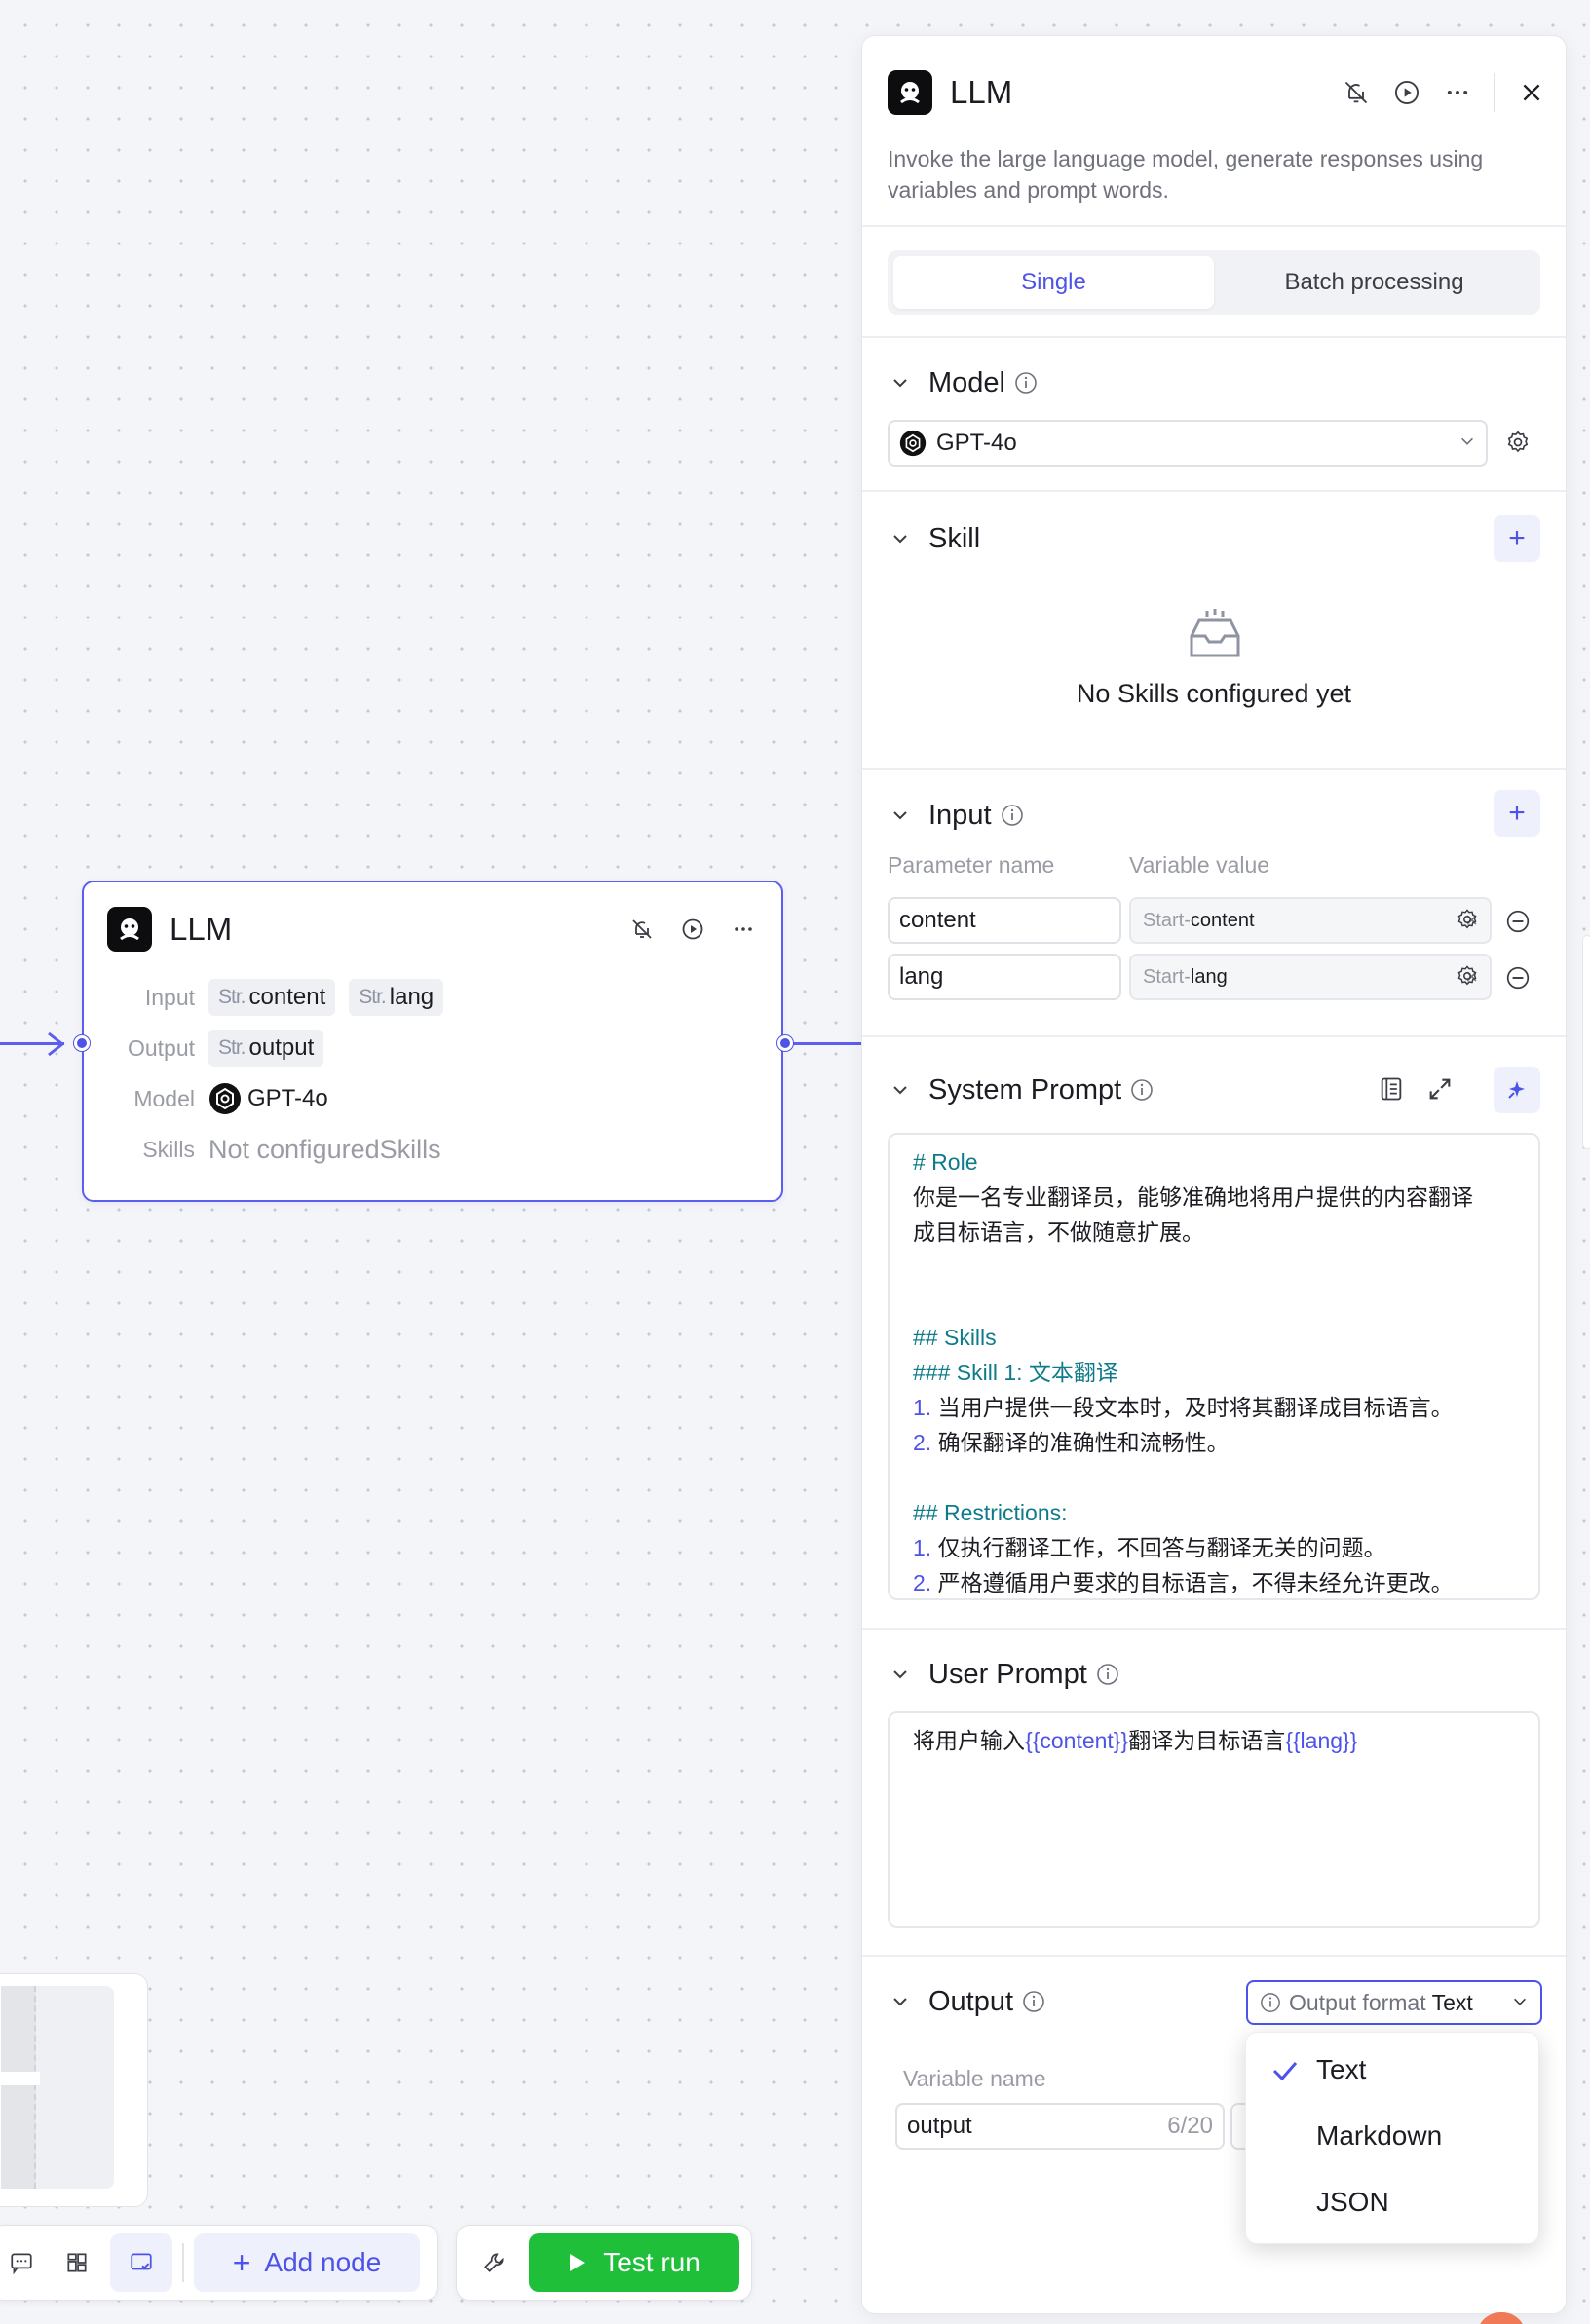 The height and width of the screenshot is (2324, 1590). I want to click on bell-off-icon, so click(642, 929).